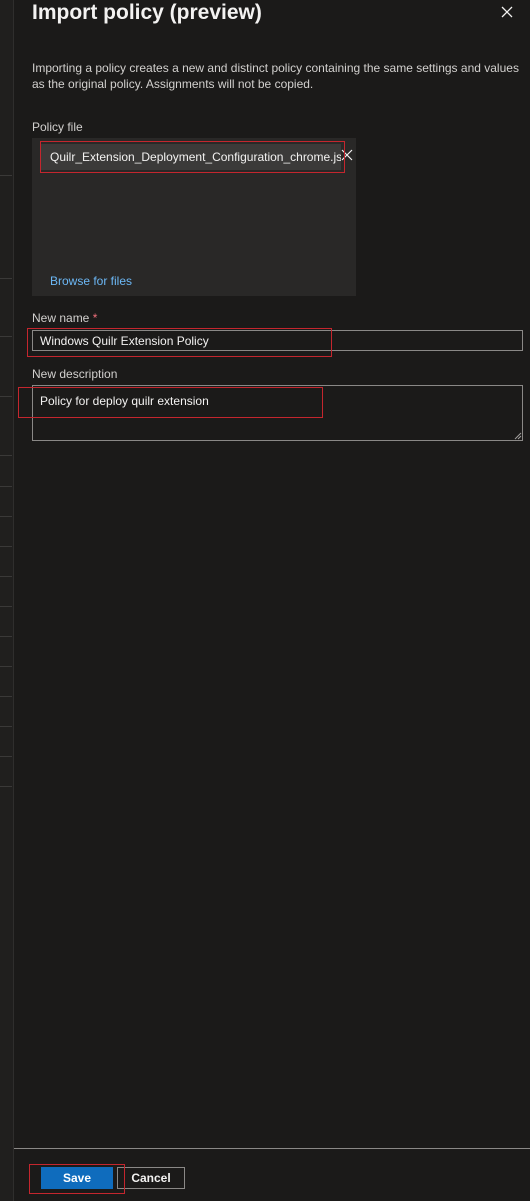 This screenshot has height=1201, width=530. What do you see at coordinates (277, 413) in the screenshot?
I see `new-description-textarea: Policy for deploy quilr extension` at bounding box center [277, 413].